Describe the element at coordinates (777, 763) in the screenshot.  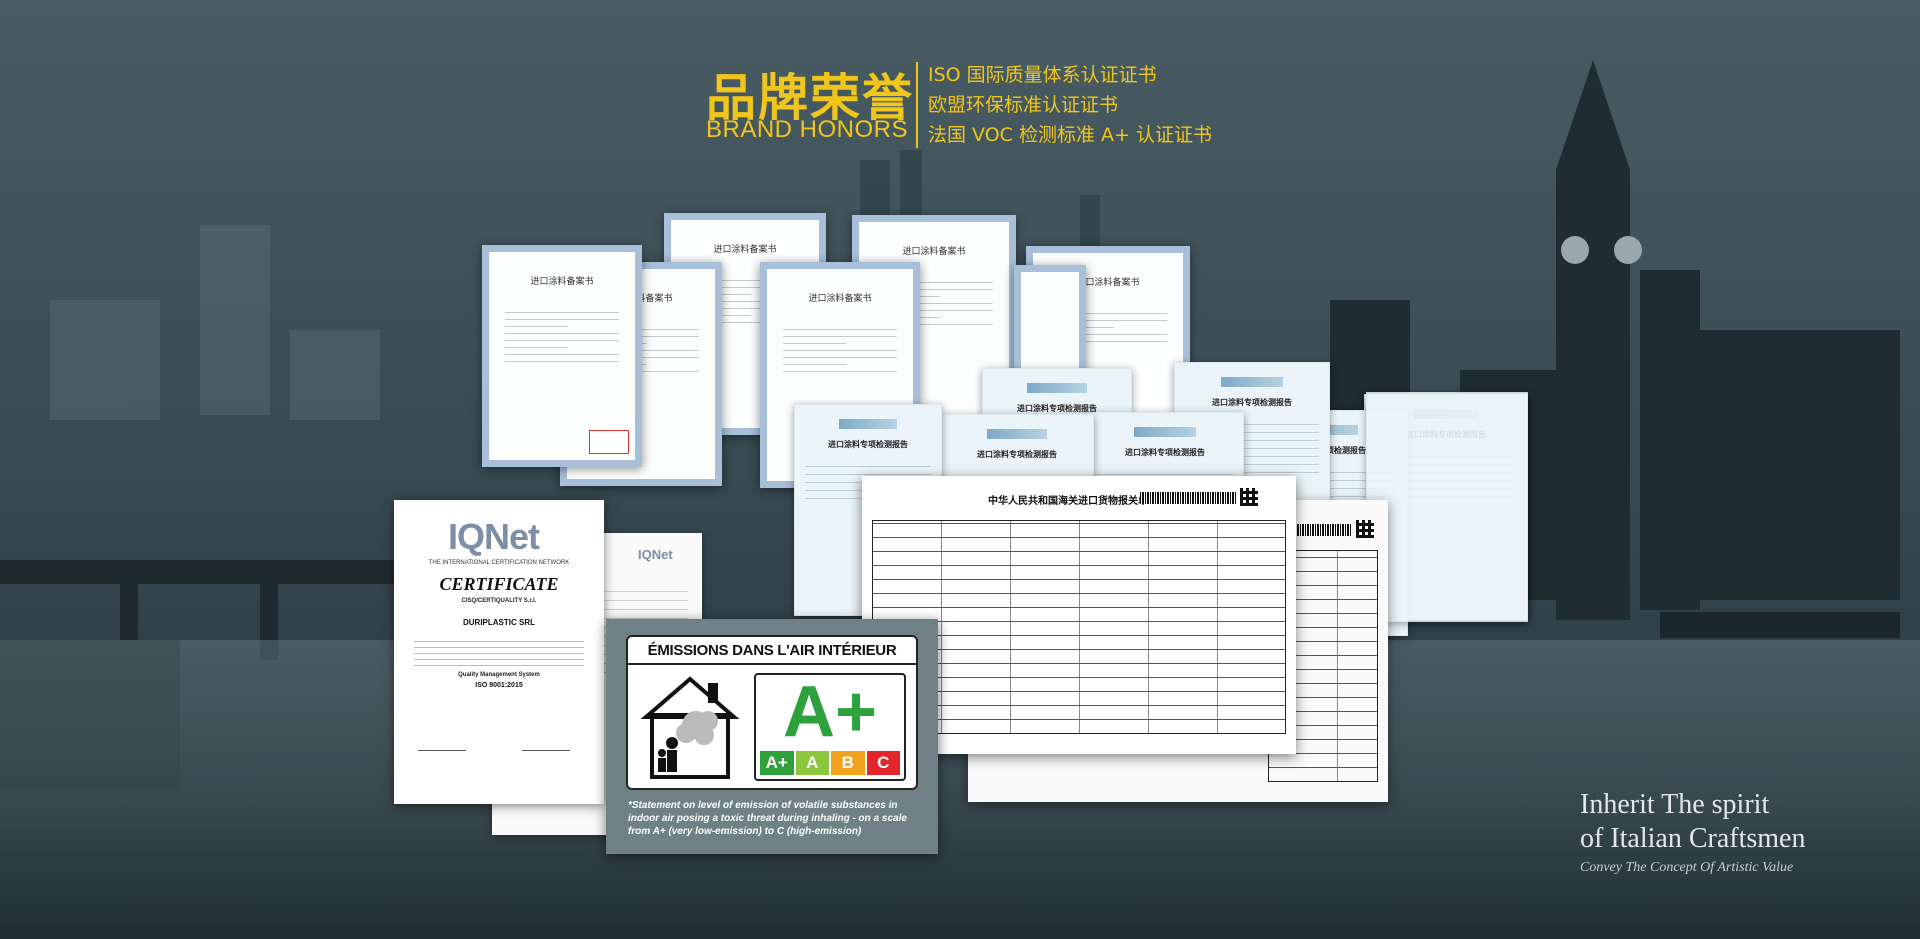
I see `scale-a-plus: A+` at that location.